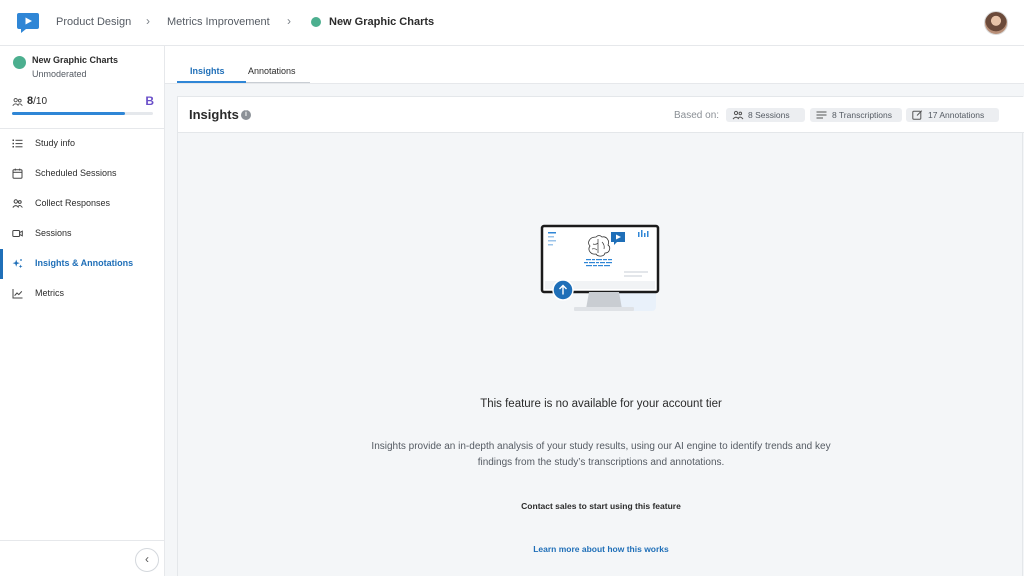  I want to click on info-icon: i, so click(246, 115).